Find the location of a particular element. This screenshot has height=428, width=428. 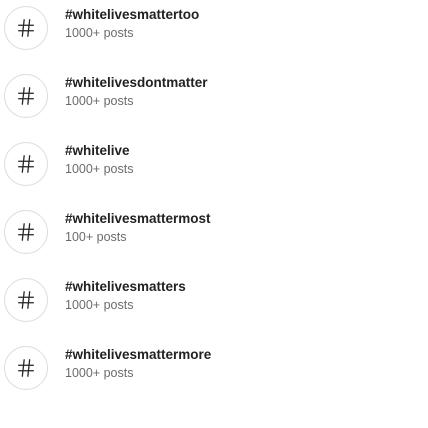

hashtag-name: #whitelivesmattertoo is located at coordinates (132, 14).